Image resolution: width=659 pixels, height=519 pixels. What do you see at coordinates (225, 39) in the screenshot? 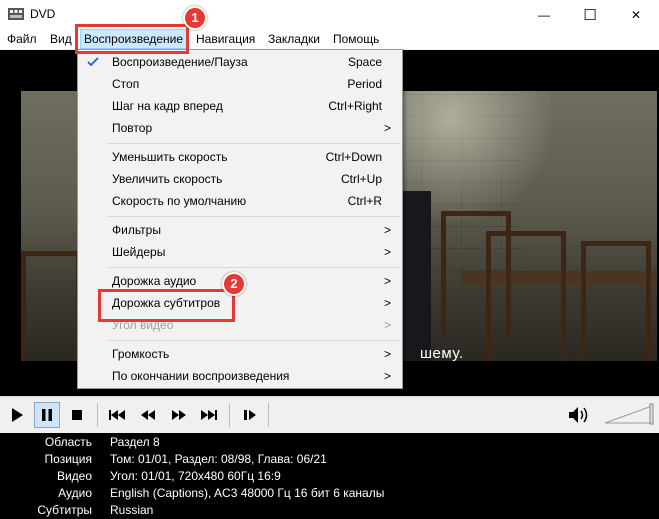
I see `menu-navigation: Навигация` at bounding box center [225, 39].